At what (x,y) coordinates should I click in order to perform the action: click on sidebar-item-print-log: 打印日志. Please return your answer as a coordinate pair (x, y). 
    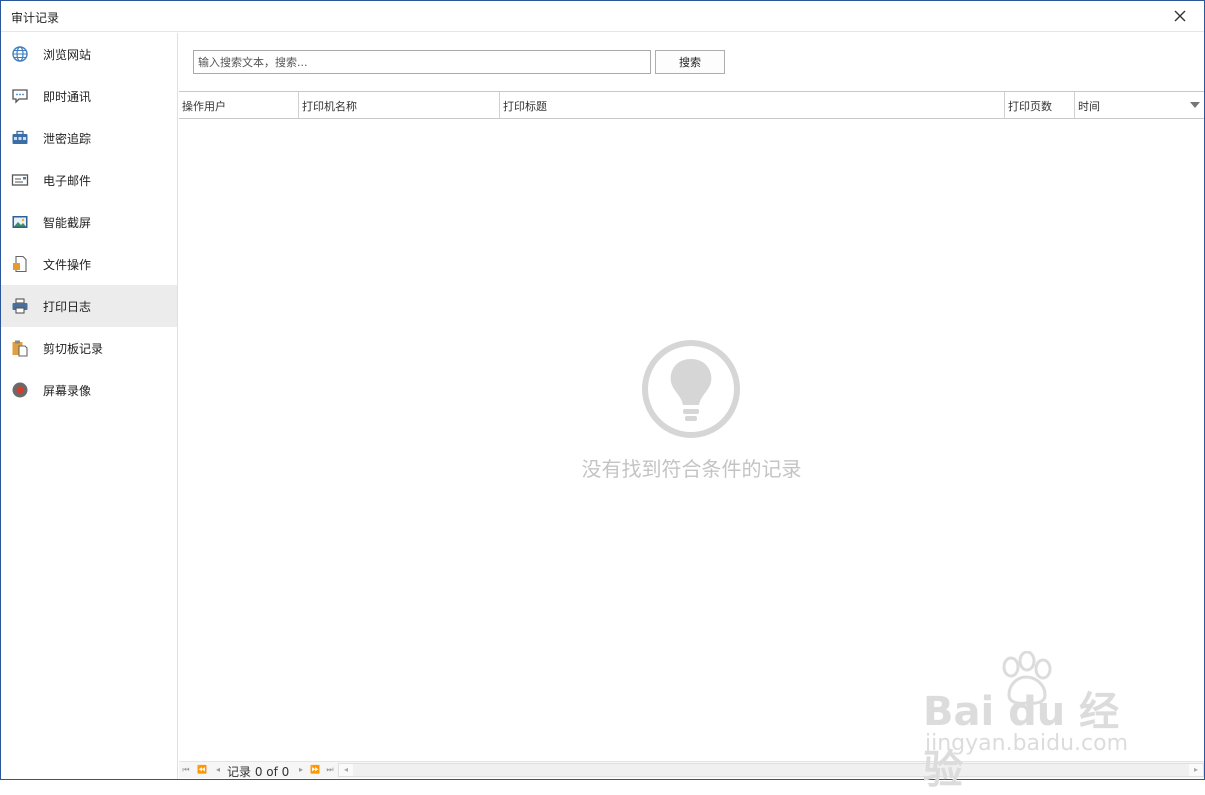
    Looking at the image, I should click on (89, 306).